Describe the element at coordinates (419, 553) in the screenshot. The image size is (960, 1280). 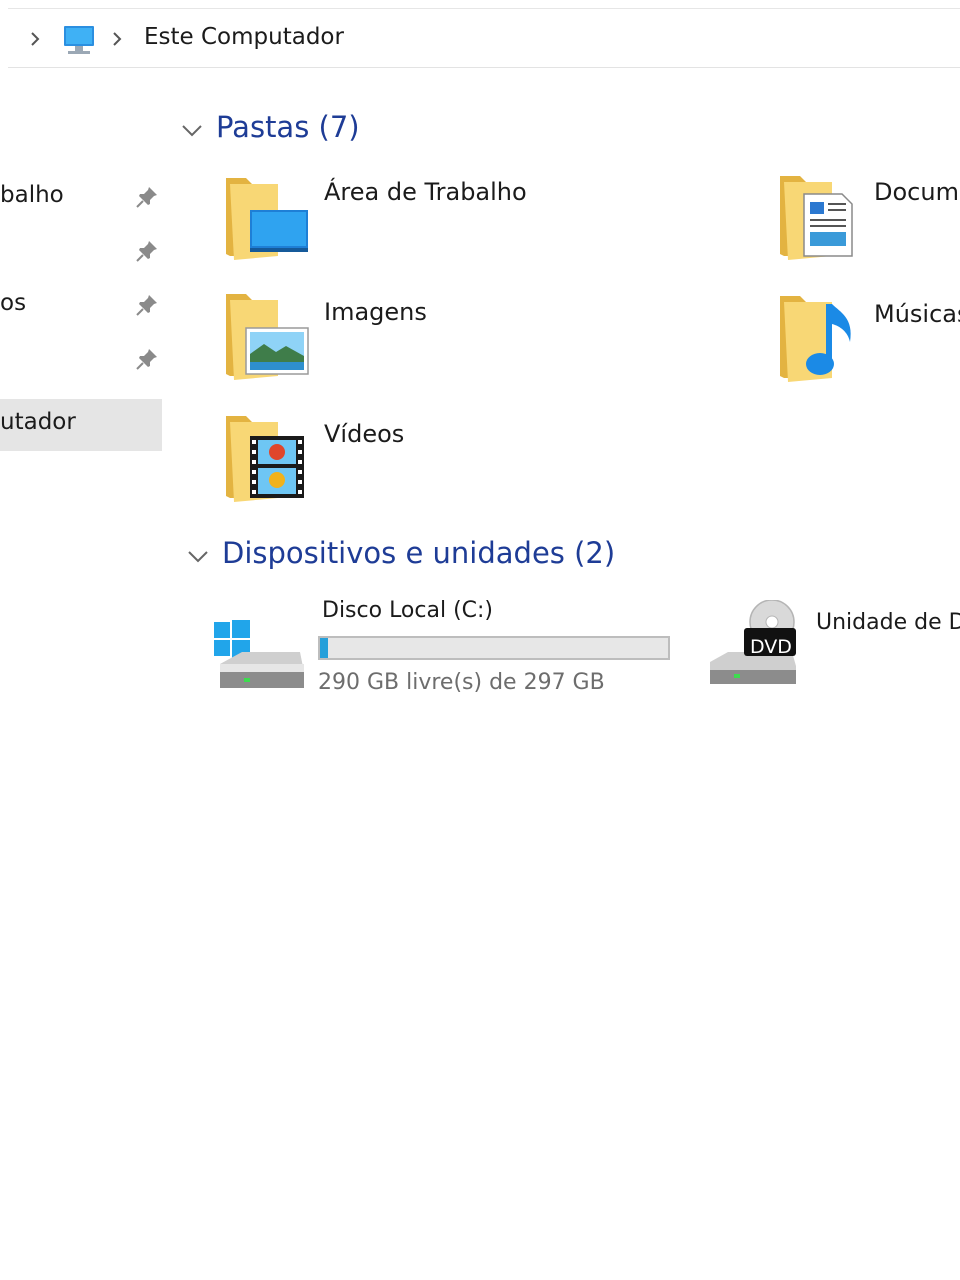
I see `devices-group-title: Dispositivos e unidades (2)` at that location.